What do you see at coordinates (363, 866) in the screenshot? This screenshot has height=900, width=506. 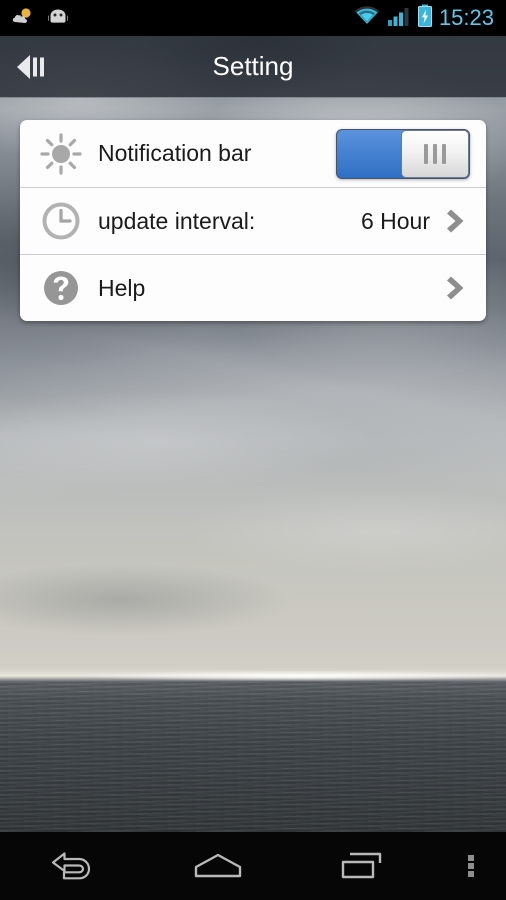 I see `nav-recents-button` at bounding box center [363, 866].